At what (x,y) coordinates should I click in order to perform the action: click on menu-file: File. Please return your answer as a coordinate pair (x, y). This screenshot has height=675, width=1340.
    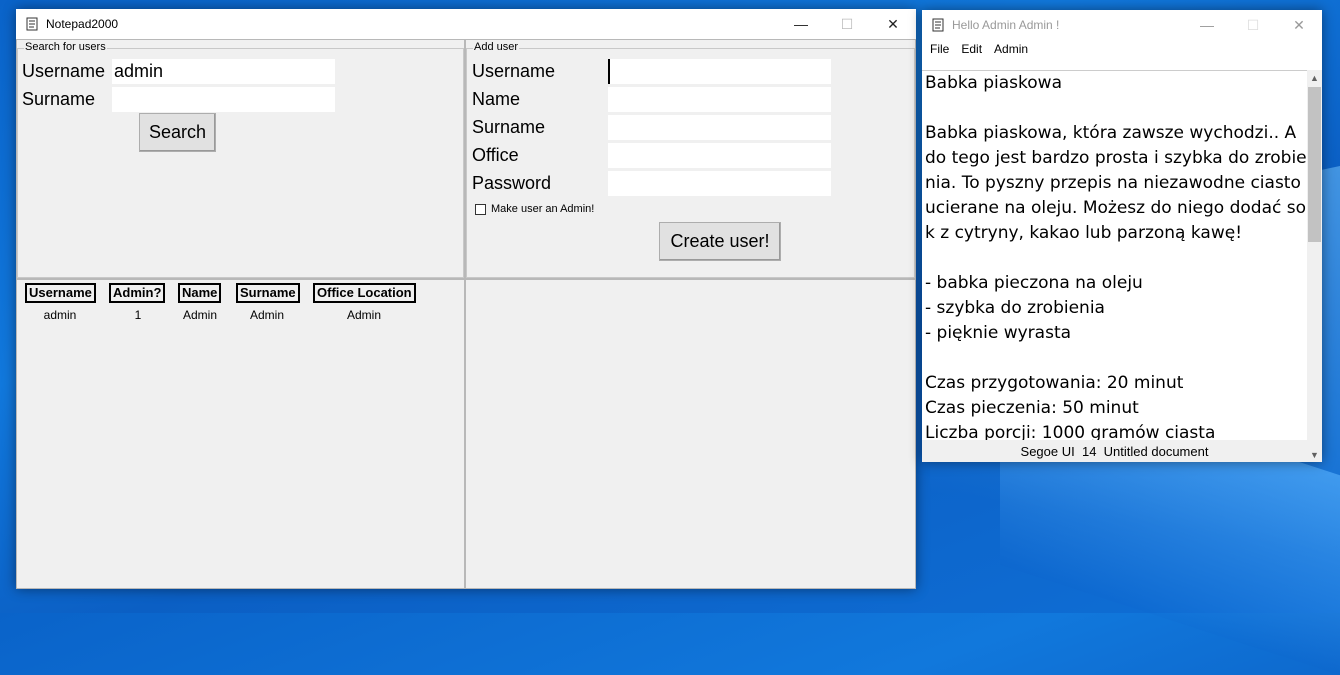
    Looking at the image, I should click on (939, 50).